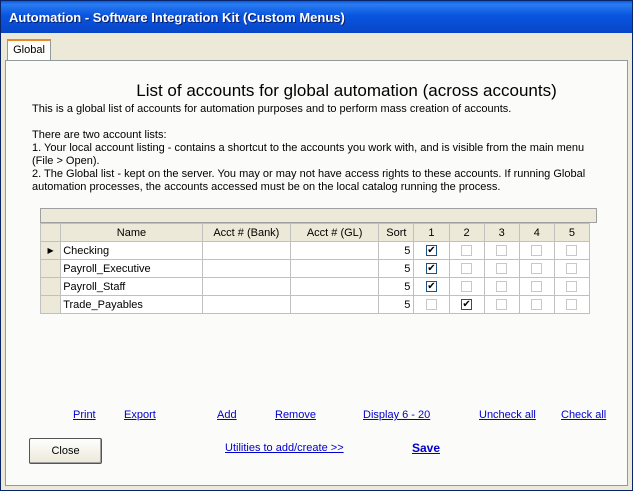 The width and height of the screenshot is (633, 491). What do you see at coordinates (131, 250) in the screenshot?
I see `name-cell: Checking` at bounding box center [131, 250].